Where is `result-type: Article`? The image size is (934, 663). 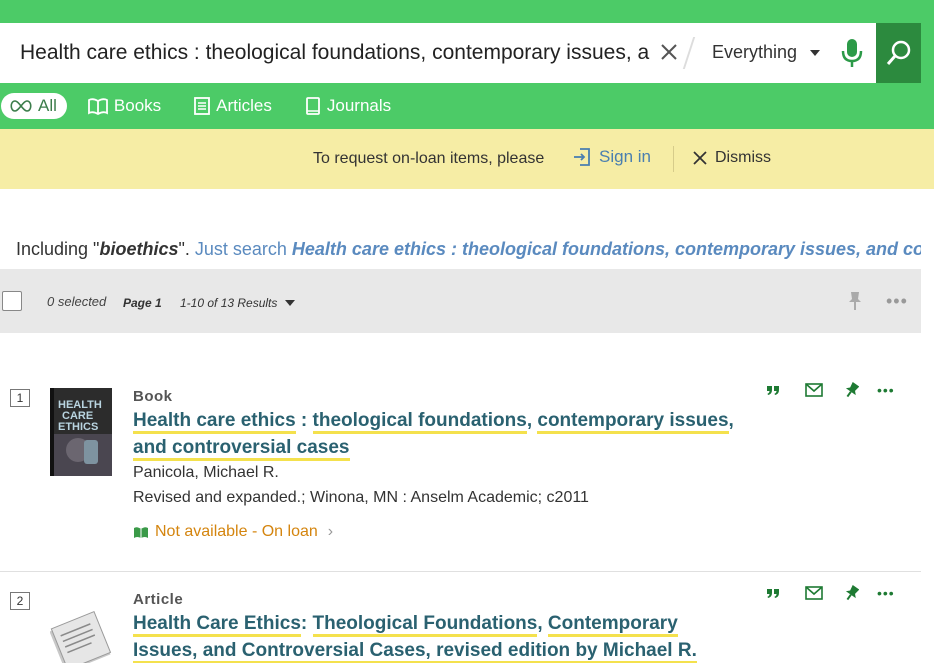
result-type: Article is located at coordinates (158, 599).